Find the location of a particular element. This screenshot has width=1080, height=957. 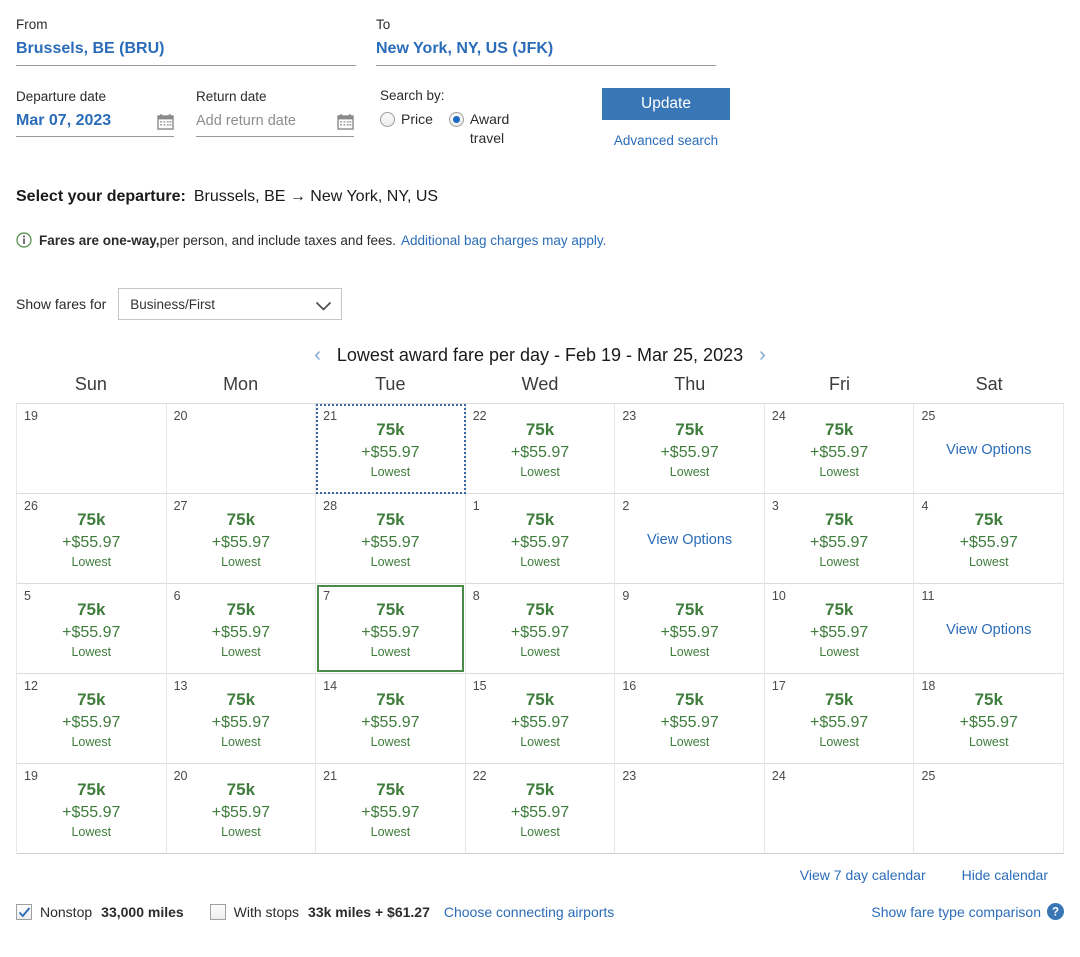

calendar-day-cell: 12 75k +$55.97 Lowest is located at coordinates (92, 719).